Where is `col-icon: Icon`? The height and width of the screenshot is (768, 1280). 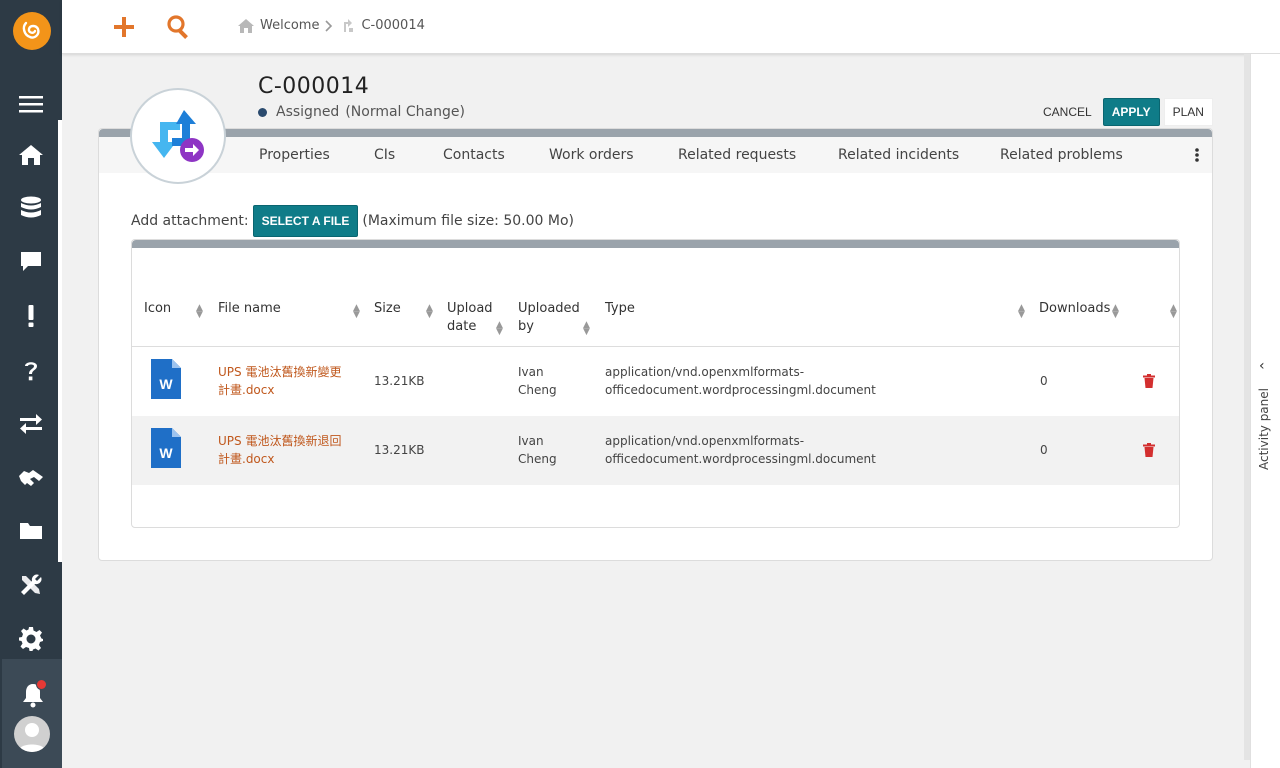
col-icon: Icon is located at coordinates (157, 309).